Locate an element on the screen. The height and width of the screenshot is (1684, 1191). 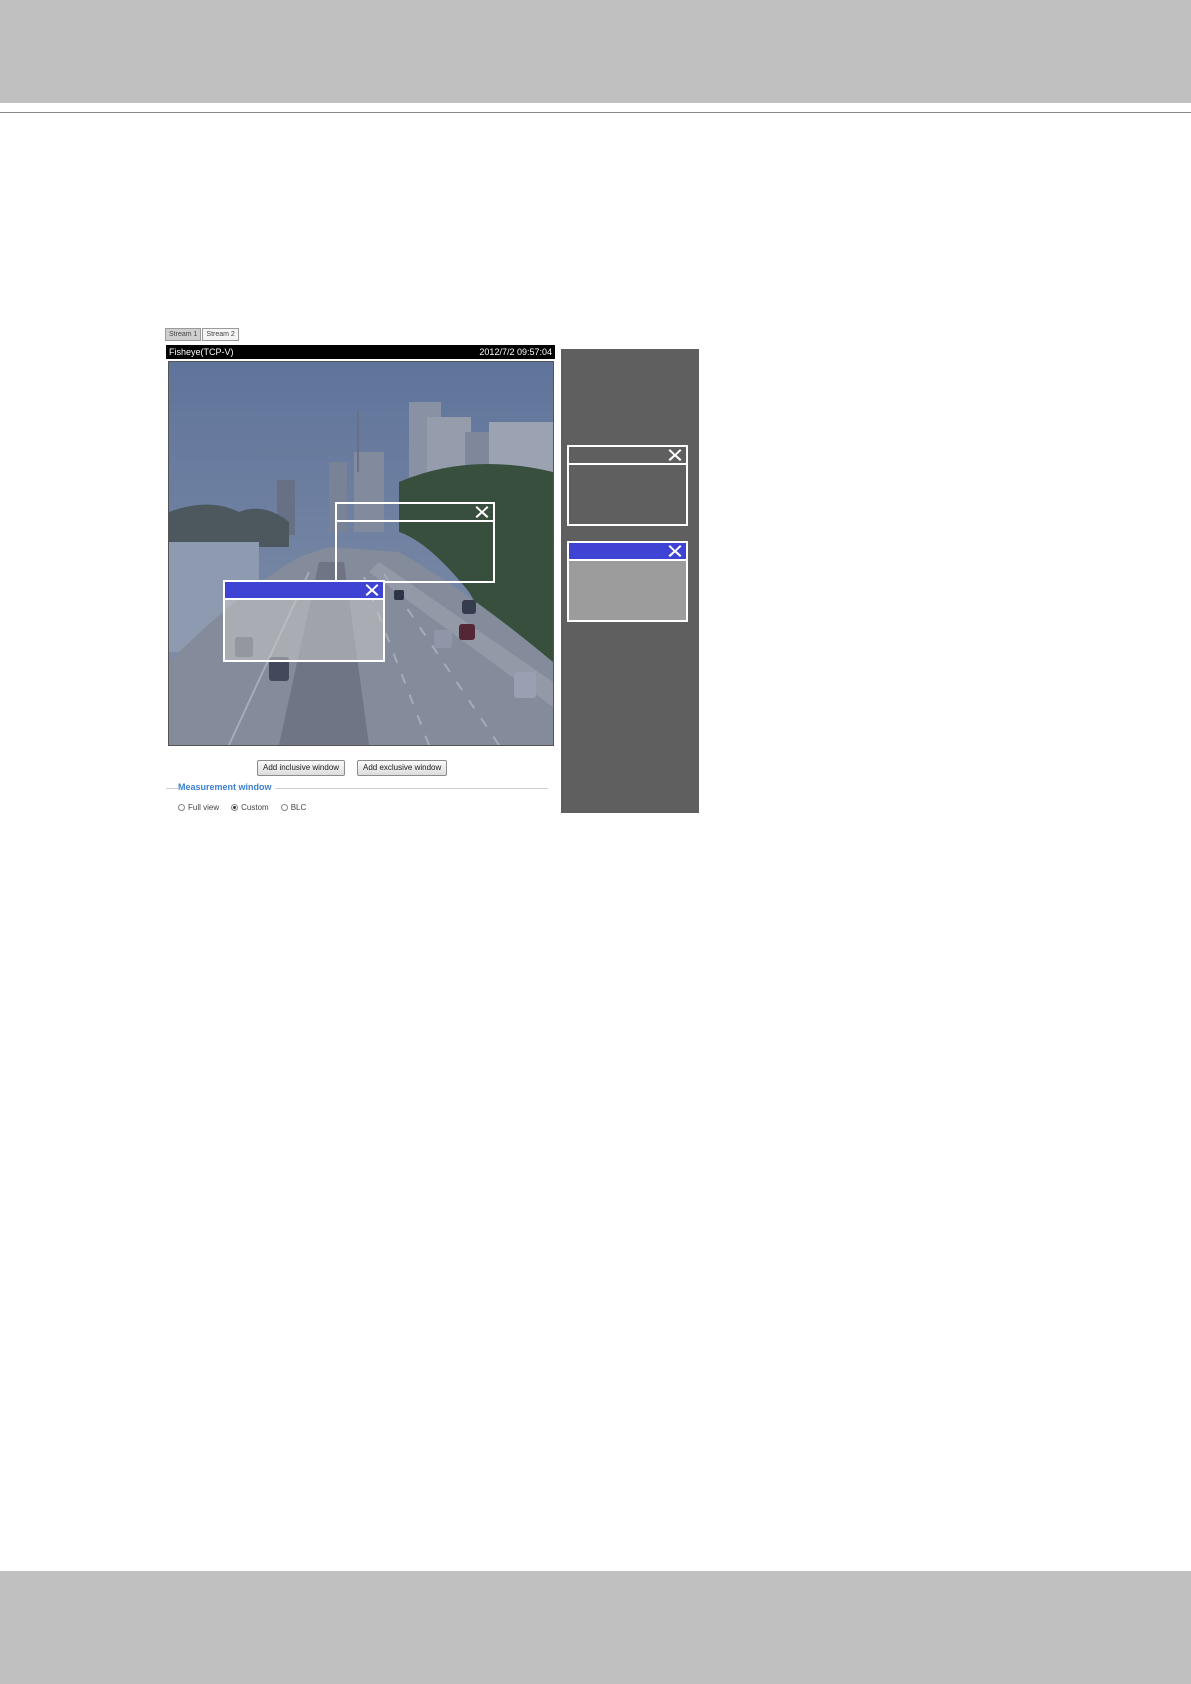
stream-tabs: Stream 1 Stream 2 is located at coordinates (202, 334).